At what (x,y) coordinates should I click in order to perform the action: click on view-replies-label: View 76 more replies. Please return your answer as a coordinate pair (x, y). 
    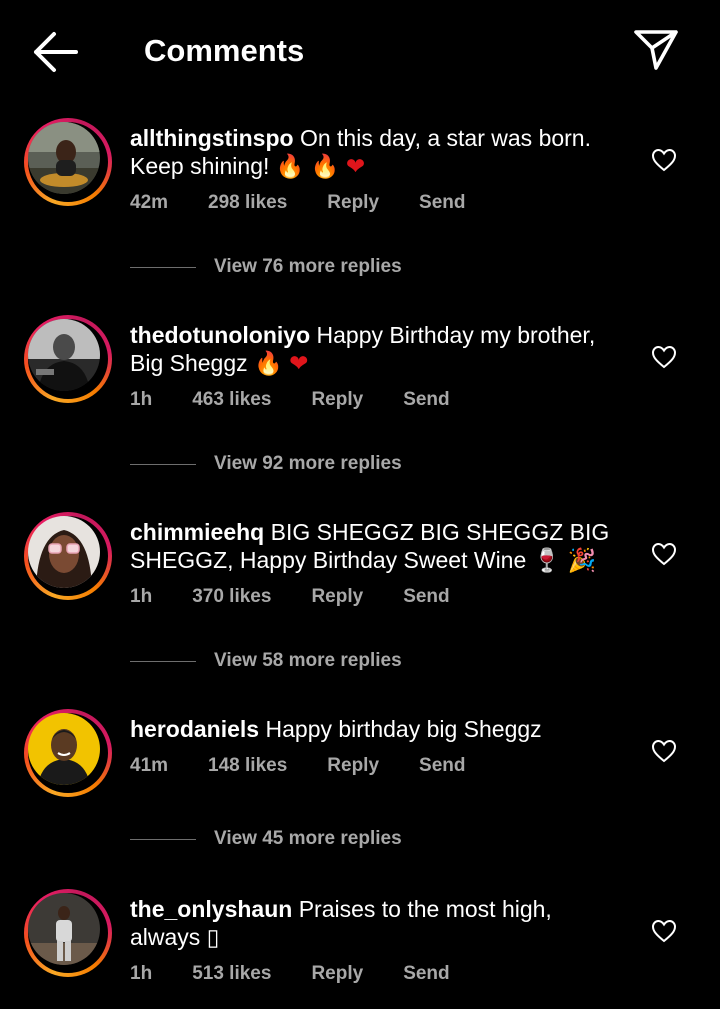
    Looking at the image, I should click on (308, 266).